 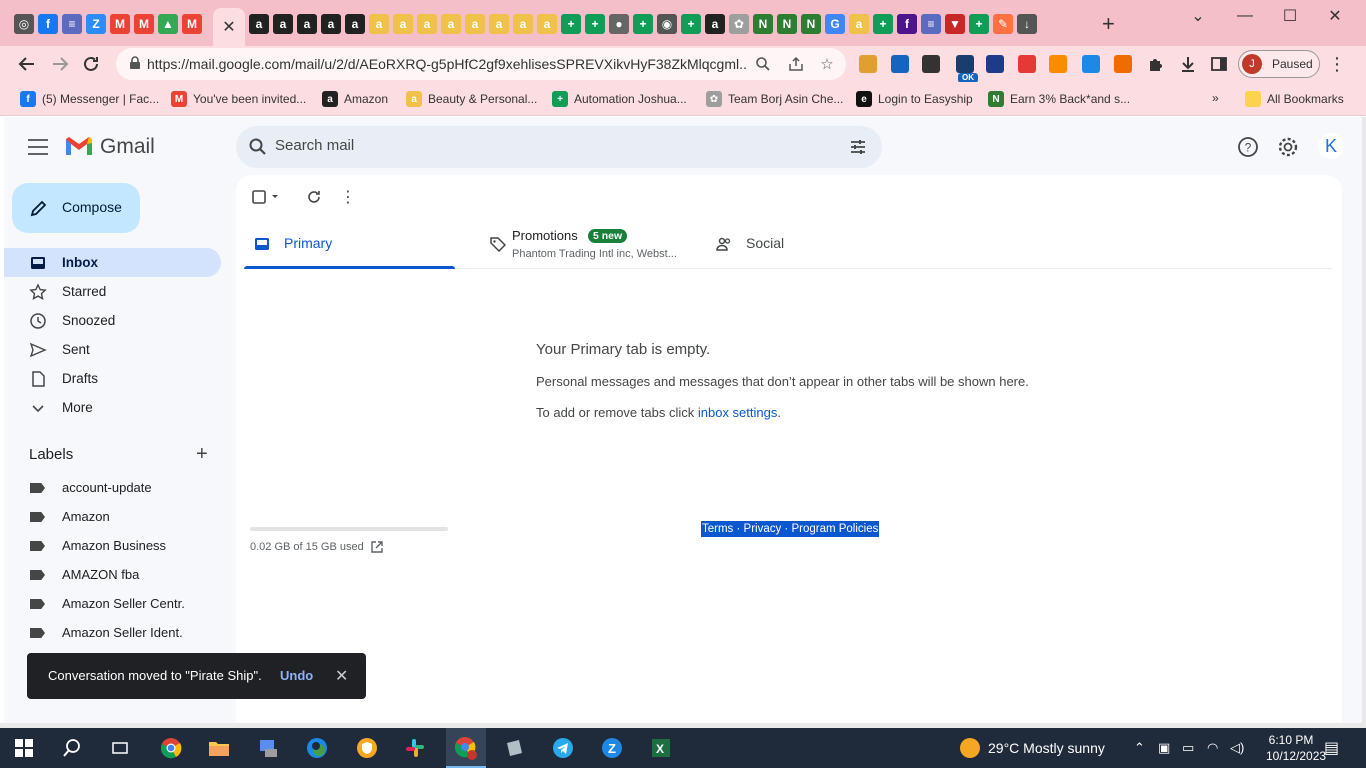 What do you see at coordinates (1337, 64) in the screenshot?
I see `browser-menu-icon: ⋮` at bounding box center [1337, 64].